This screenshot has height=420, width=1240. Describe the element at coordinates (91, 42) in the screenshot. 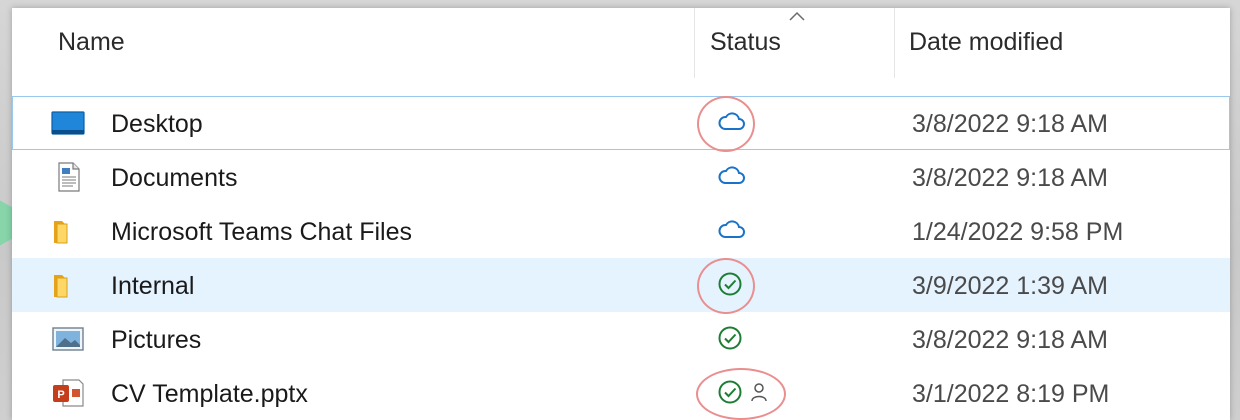

I see `column-header-name: Name` at that location.